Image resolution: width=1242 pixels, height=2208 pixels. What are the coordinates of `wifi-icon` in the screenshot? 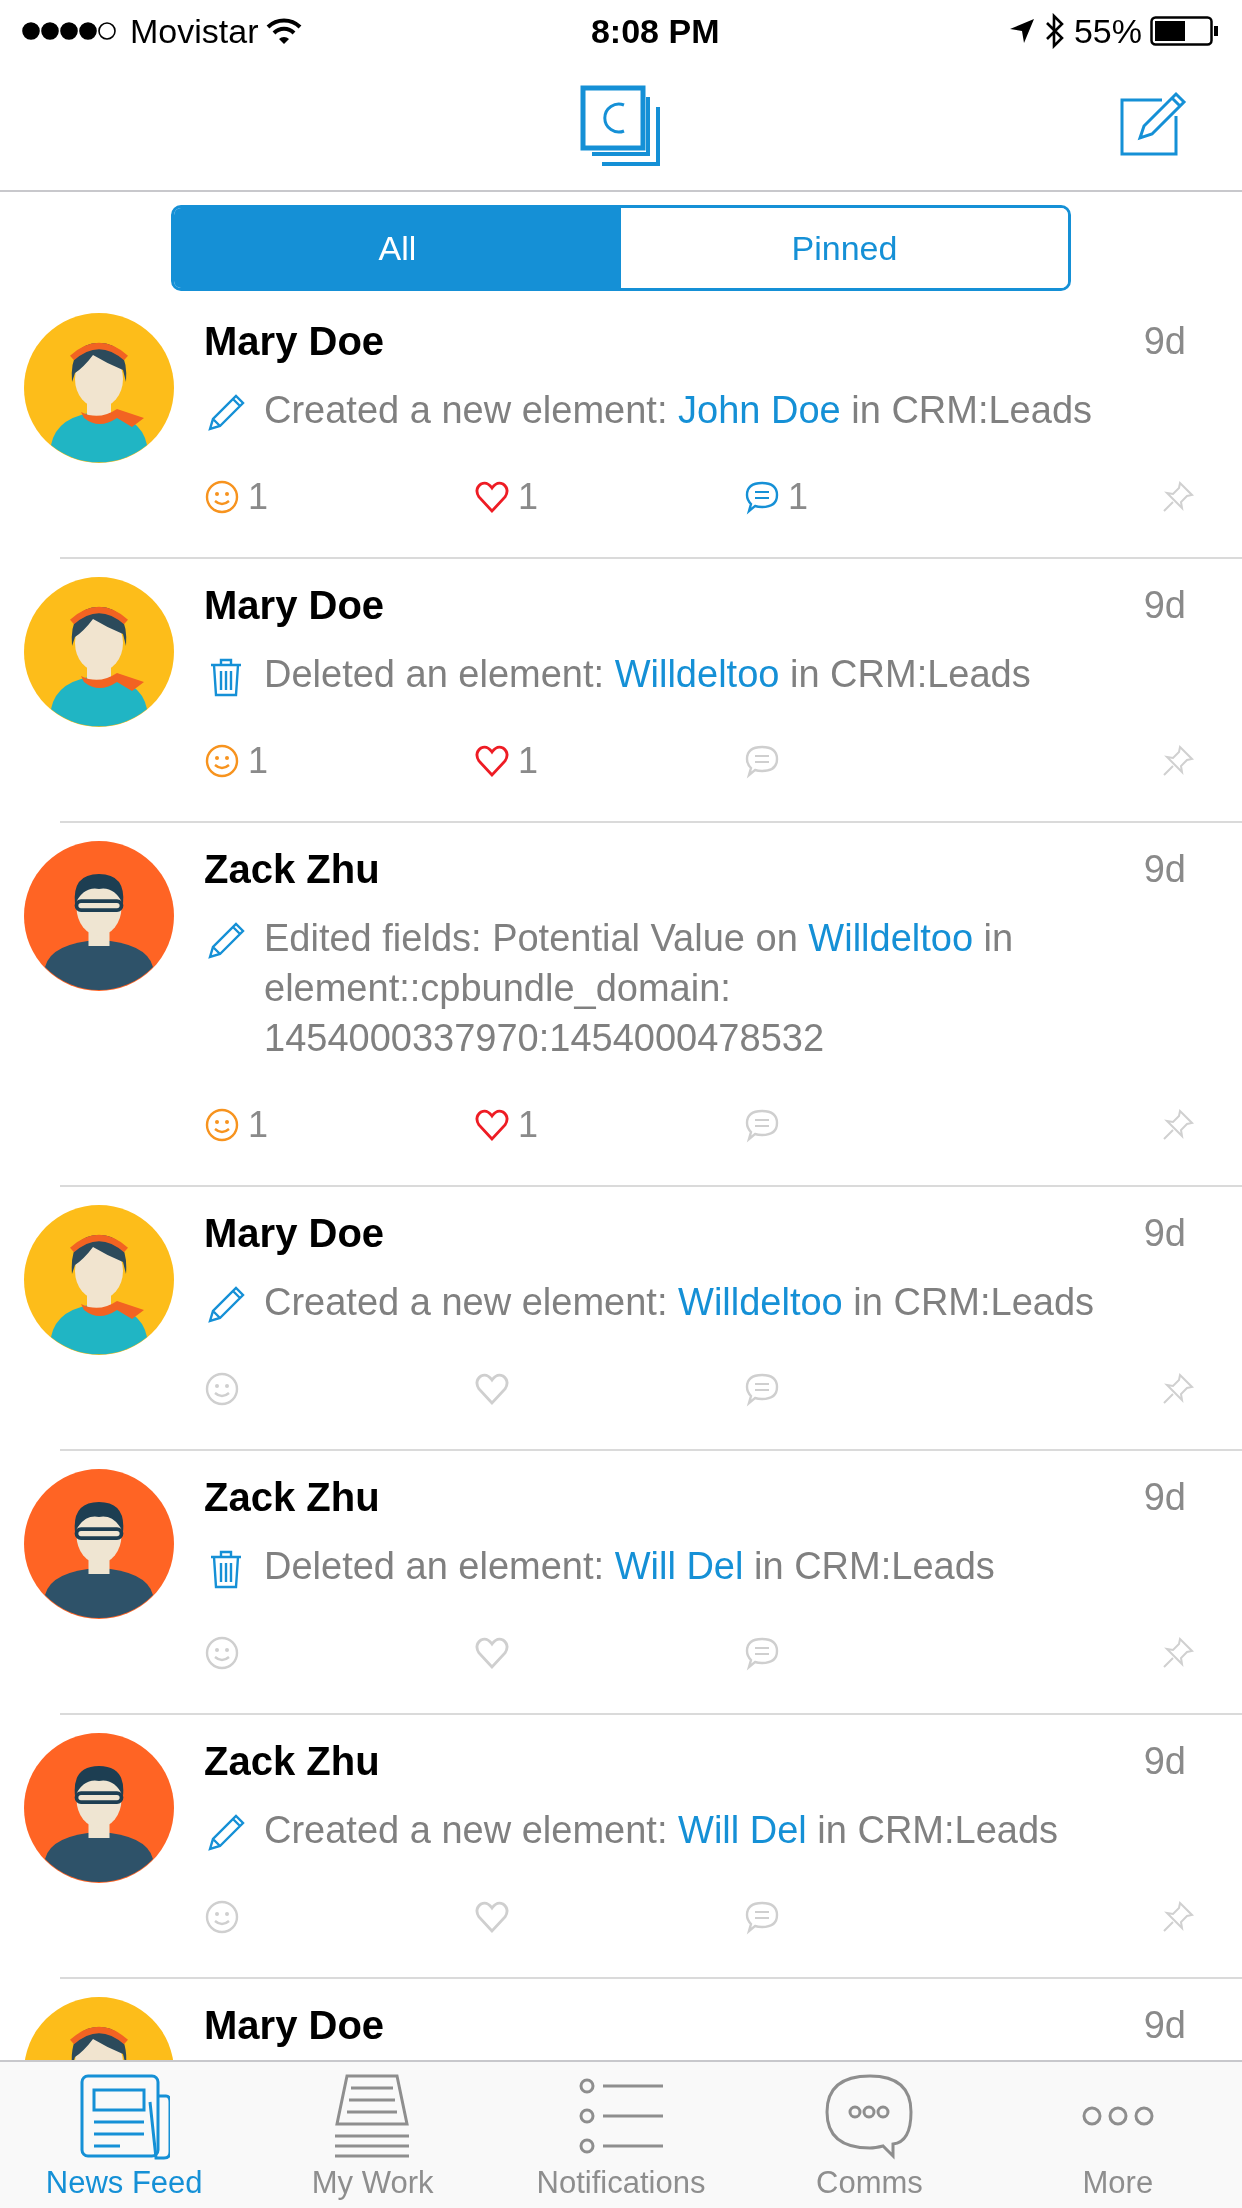 It's located at (284, 31).